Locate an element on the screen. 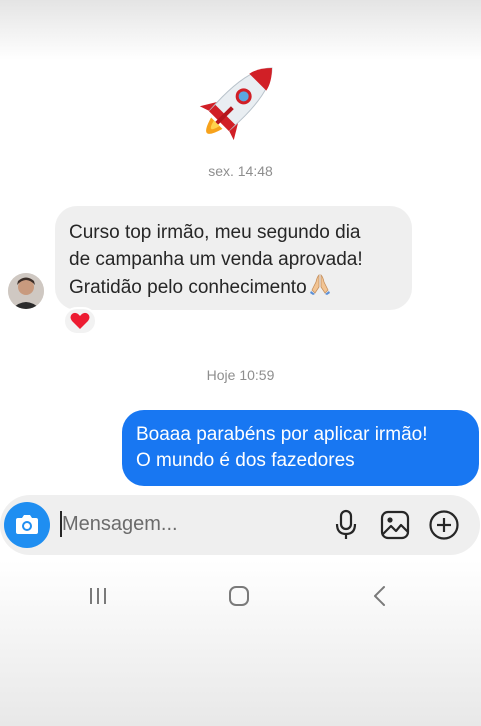  incoming-message-line: Gratidão pelo conhecimento is located at coordinates (188, 287).